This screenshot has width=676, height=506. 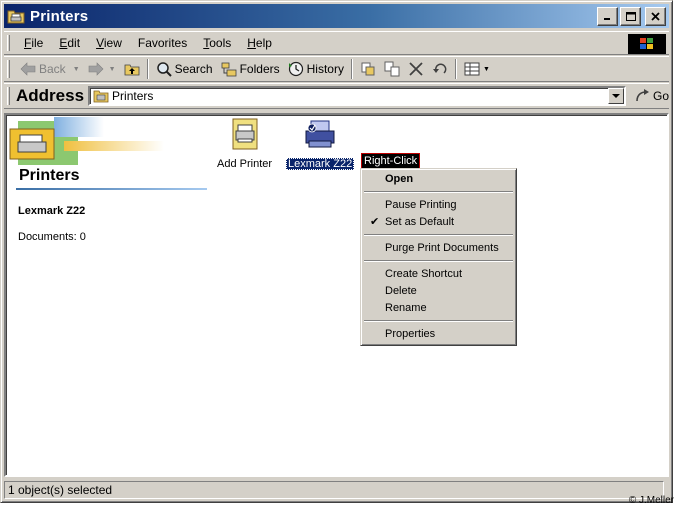 I want to click on address-dropdown-button, so click(x=615, y=96).